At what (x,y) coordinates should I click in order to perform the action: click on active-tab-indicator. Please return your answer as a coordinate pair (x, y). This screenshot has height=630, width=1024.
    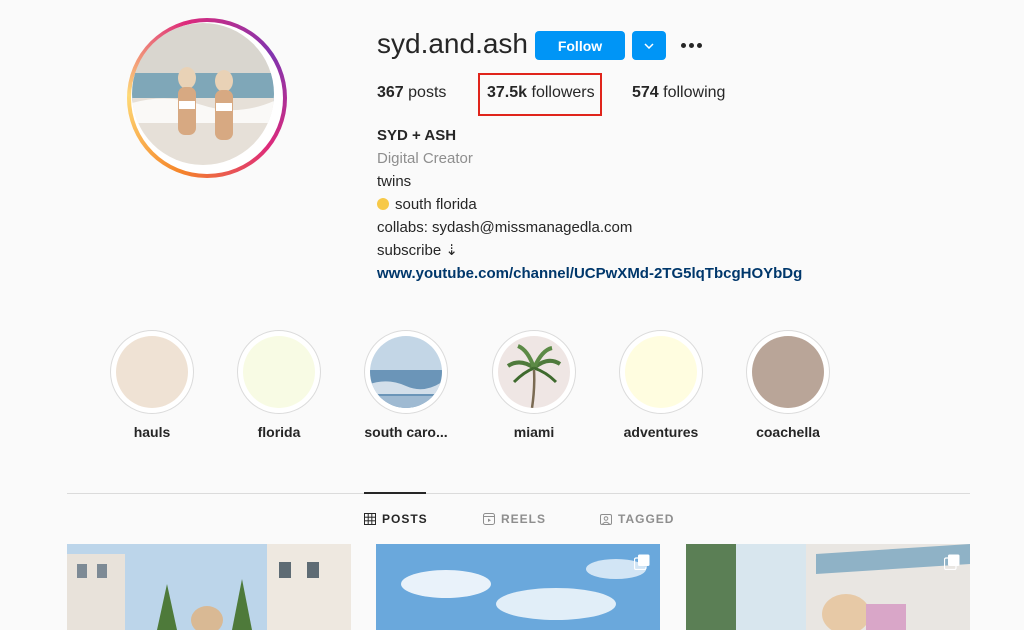
    Looking at the image, I should click on (395, 493).